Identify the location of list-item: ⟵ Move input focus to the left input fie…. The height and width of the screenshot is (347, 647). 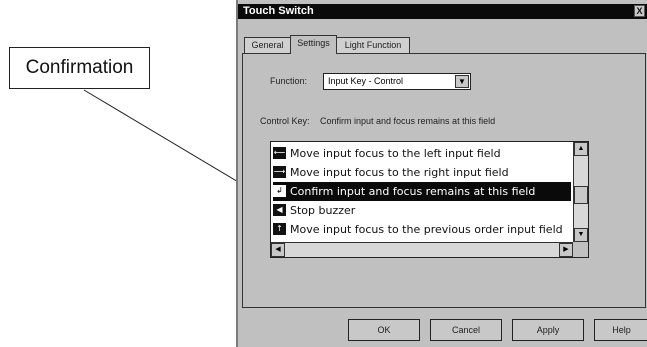
(423, 153).